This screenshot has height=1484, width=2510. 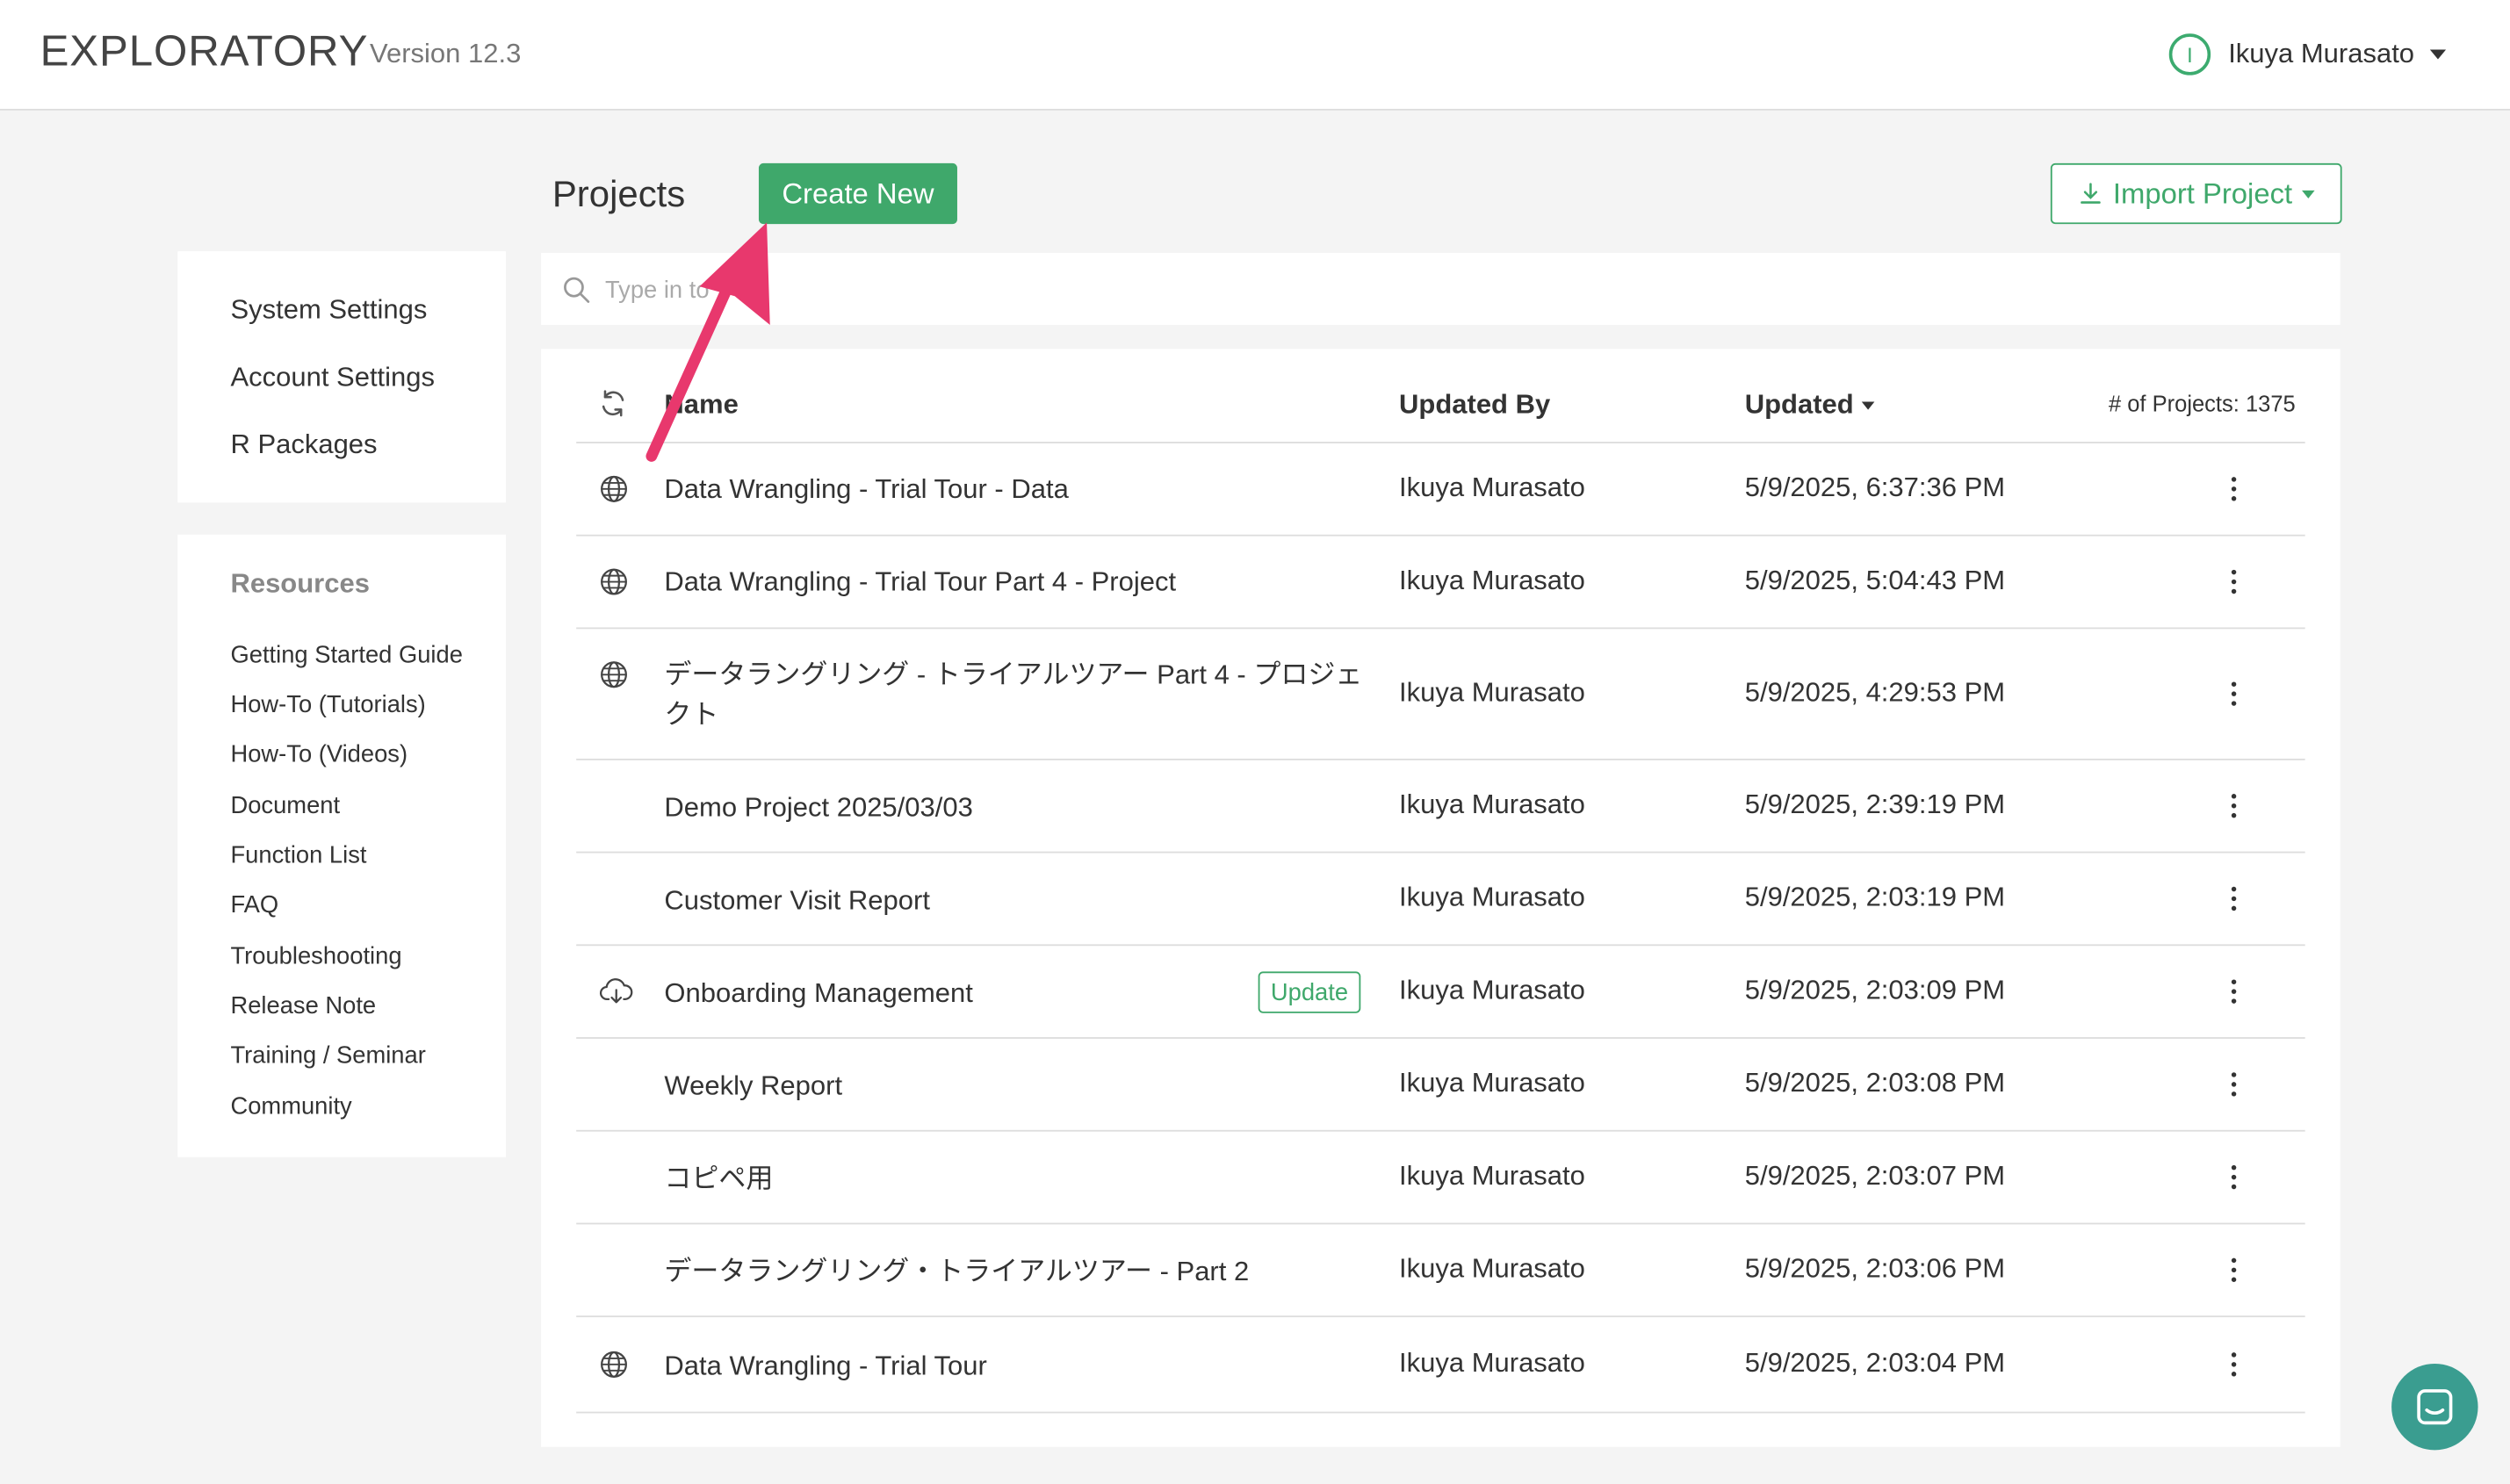 What do you see at coordinates (1875, 1083) in the screenshot?
I see `project-updated: 5/9/2025, 2:03:08 PM` at bounding box center [1875, 1083].